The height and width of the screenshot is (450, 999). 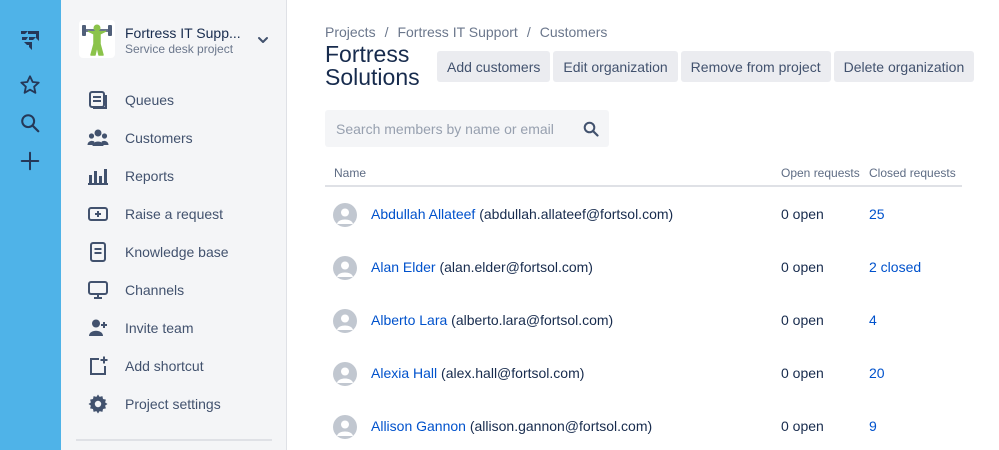 I want to click on reports-icon, so click(x=98, y=176).